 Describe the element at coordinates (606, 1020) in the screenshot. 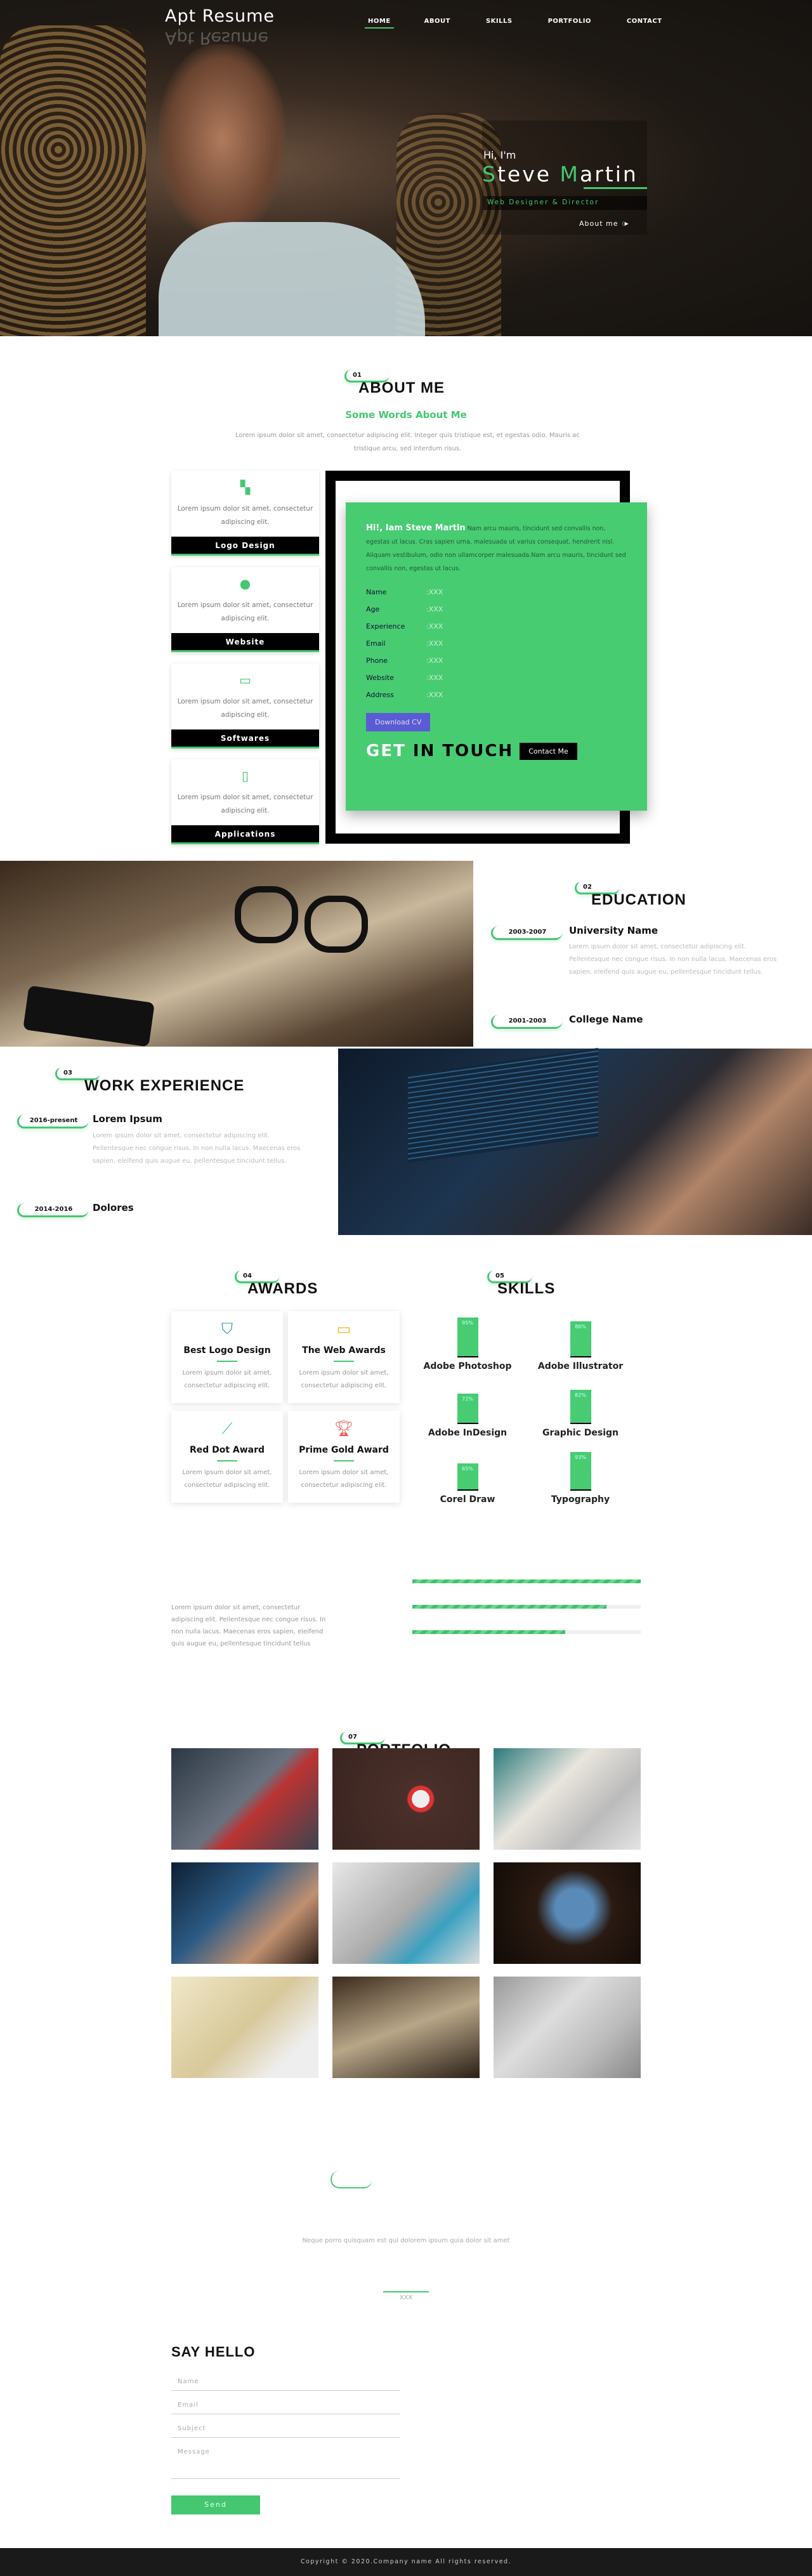

I see `entry-title: College Name` at that location.